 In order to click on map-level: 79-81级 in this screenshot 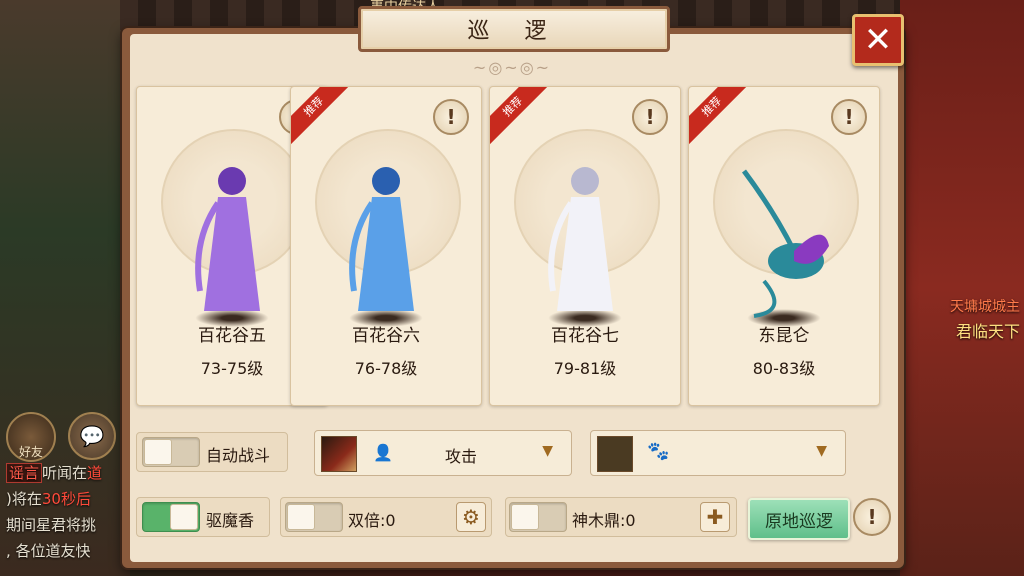, I will do `click(585, 368)`.